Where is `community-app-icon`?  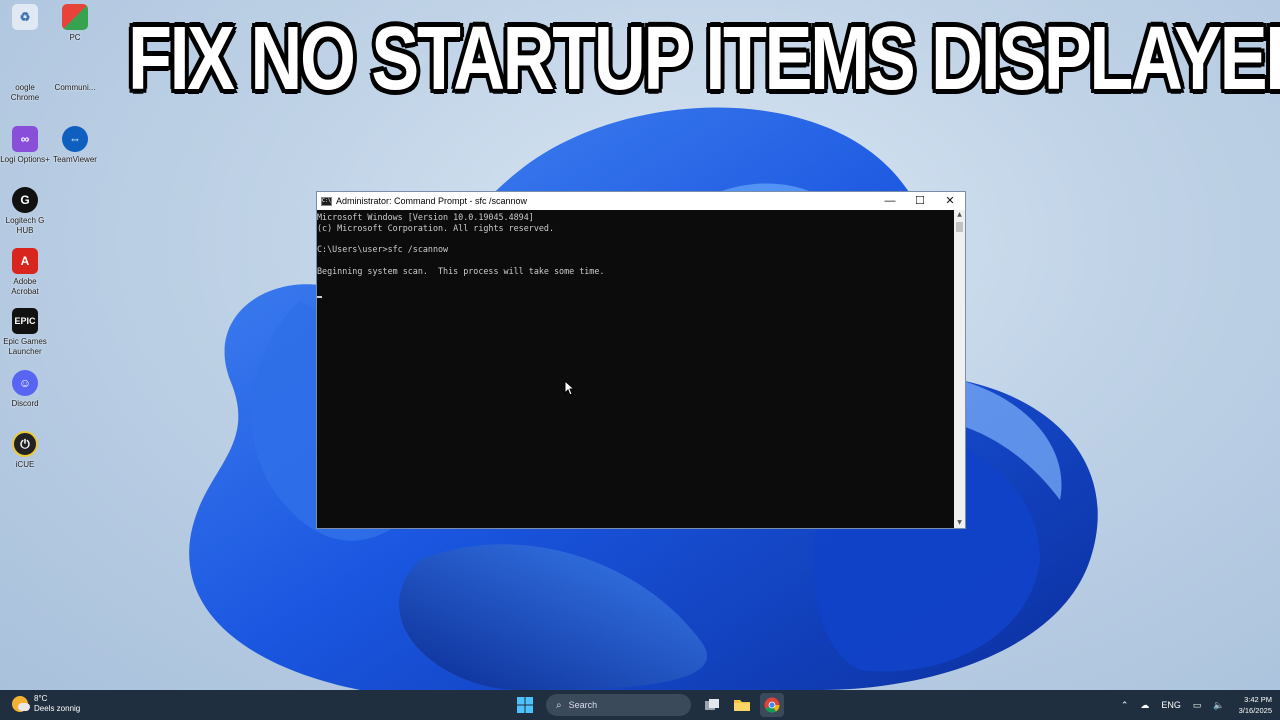
community-app-icon is located at coordinates (75, 71).